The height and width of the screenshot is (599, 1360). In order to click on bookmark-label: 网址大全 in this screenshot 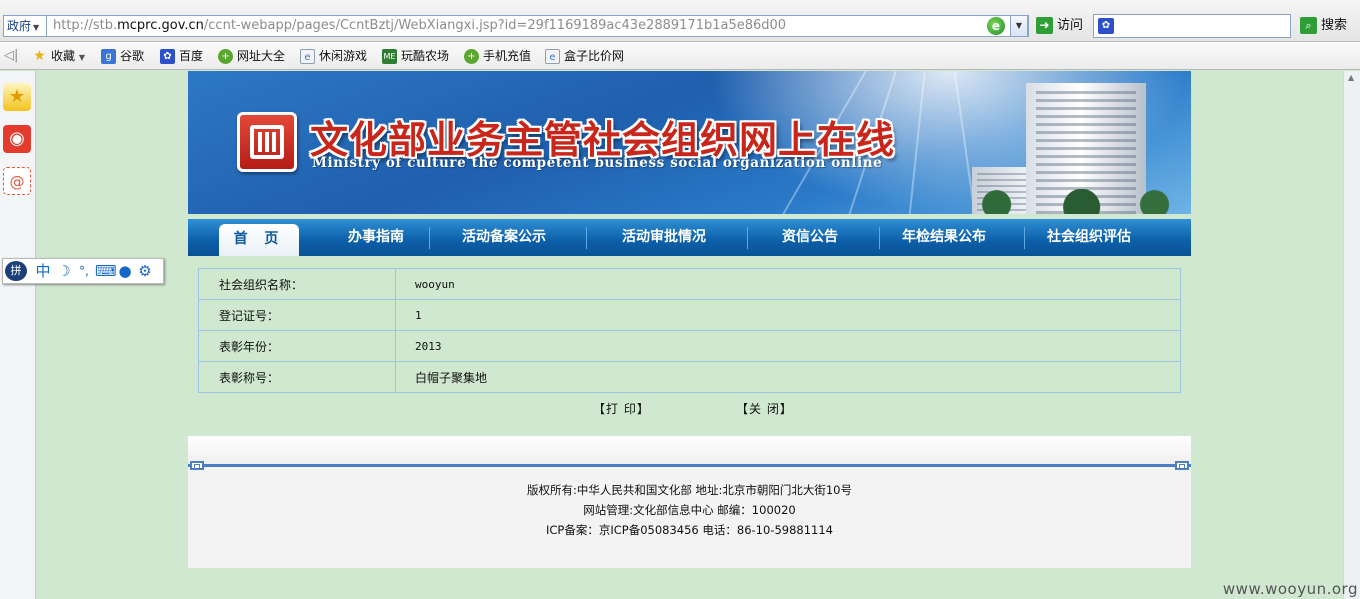, I will do `click(261, 56)`.